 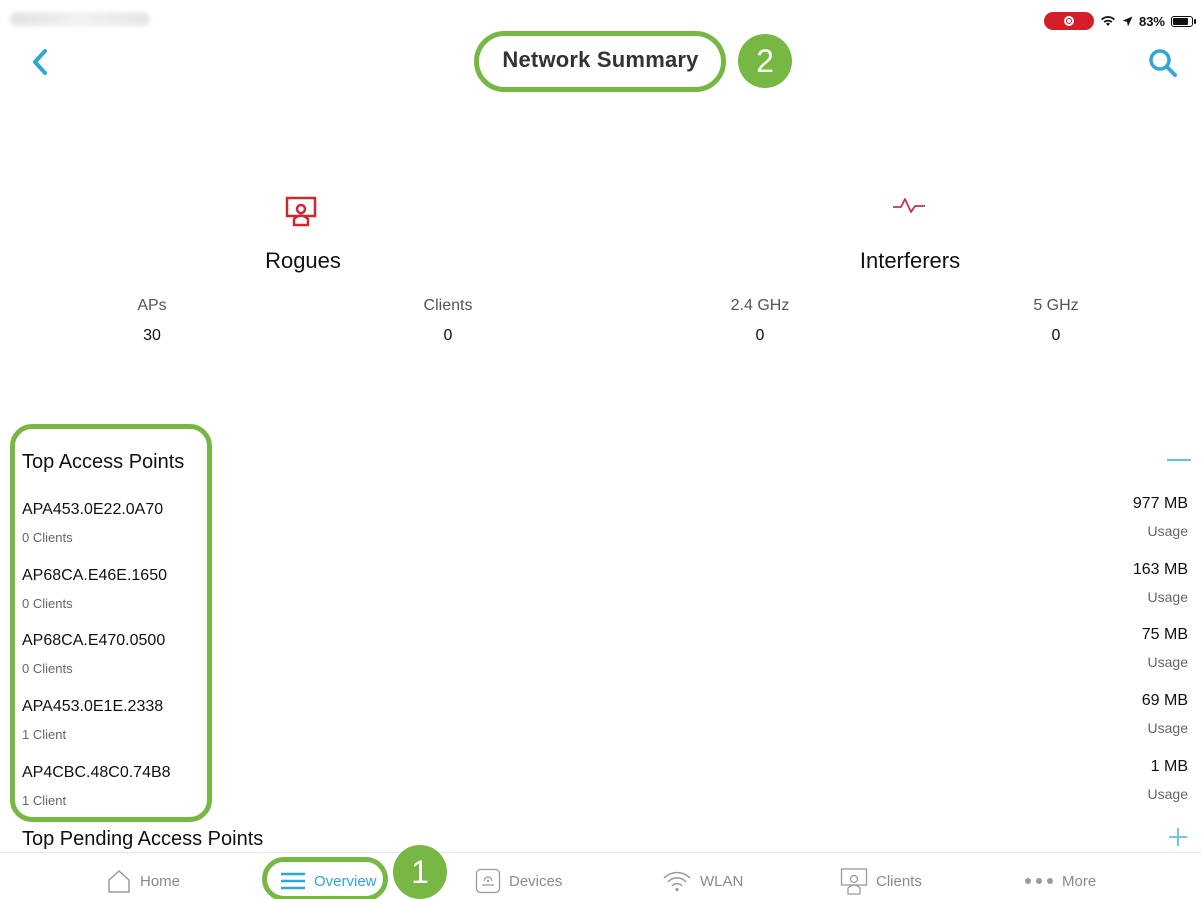 What do you see at coordinates (1169, 766) in the screenshot?
I see `ap-usage-value: 1 MB` at bounding box center [1169, 766].